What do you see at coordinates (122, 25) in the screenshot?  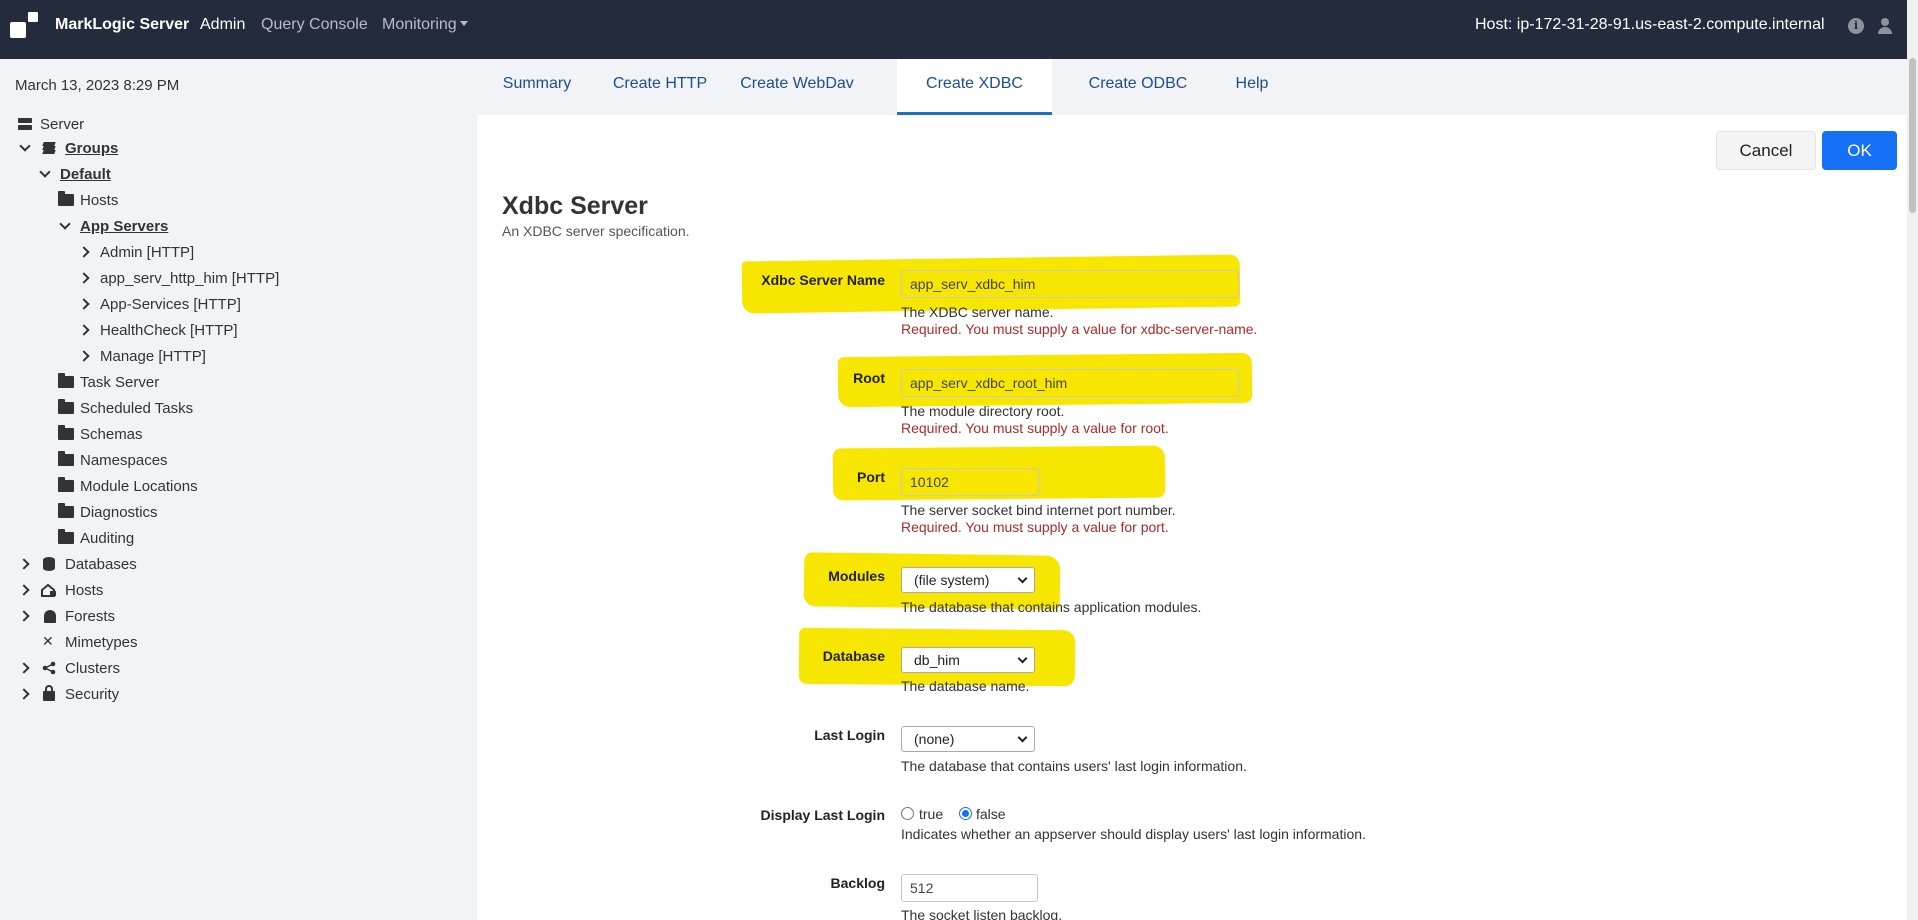 I see `brand-title: MarkLogic Server` at bounding box center [122, 25].